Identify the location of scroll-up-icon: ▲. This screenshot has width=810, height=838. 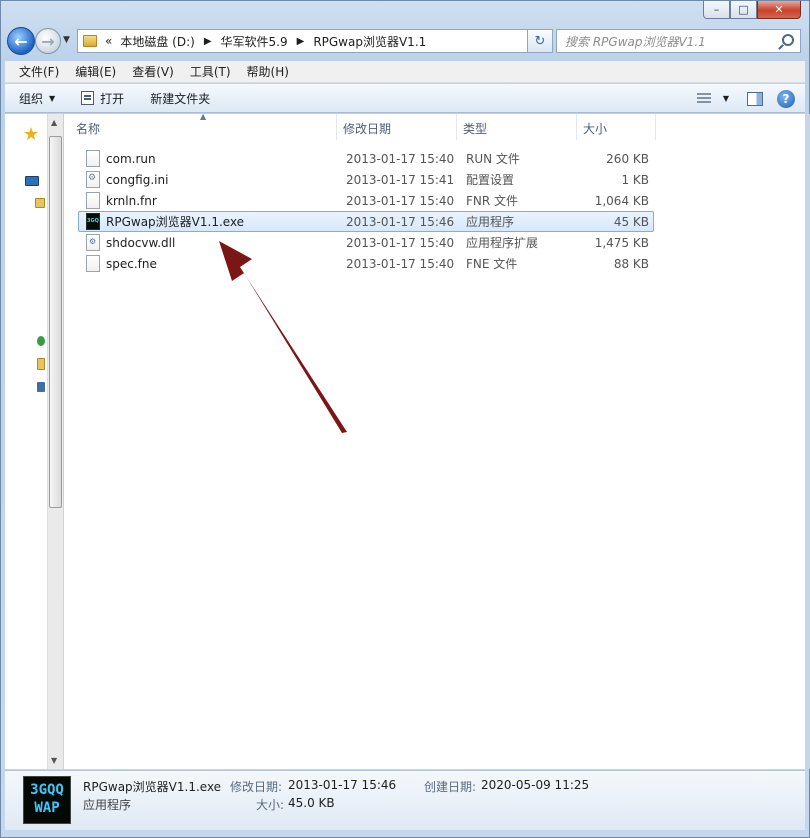
(54, 122).